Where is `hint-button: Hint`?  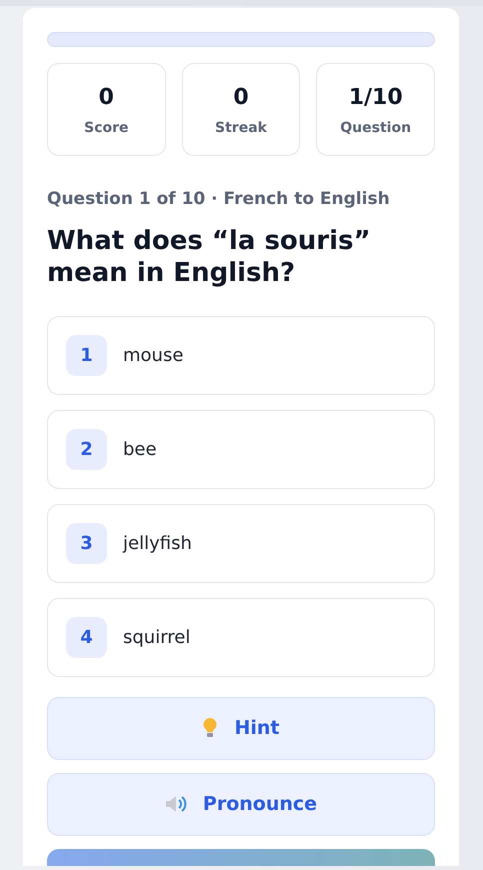 hint-button: Hint is located at coordinates (241, 728).